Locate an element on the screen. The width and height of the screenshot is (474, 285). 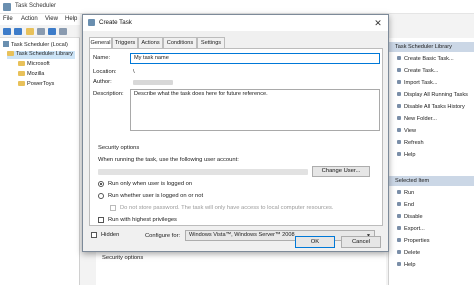
action-selected-item-0: Run is located at coordinates (431, 193).